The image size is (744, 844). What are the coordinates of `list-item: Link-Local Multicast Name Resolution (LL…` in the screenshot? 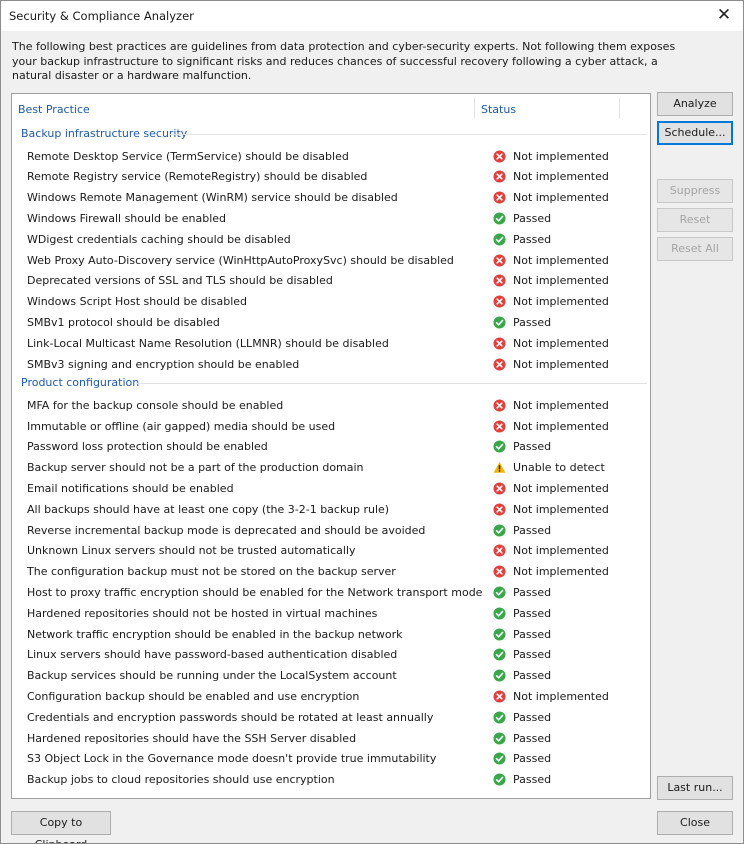 It's located at (331, 344).